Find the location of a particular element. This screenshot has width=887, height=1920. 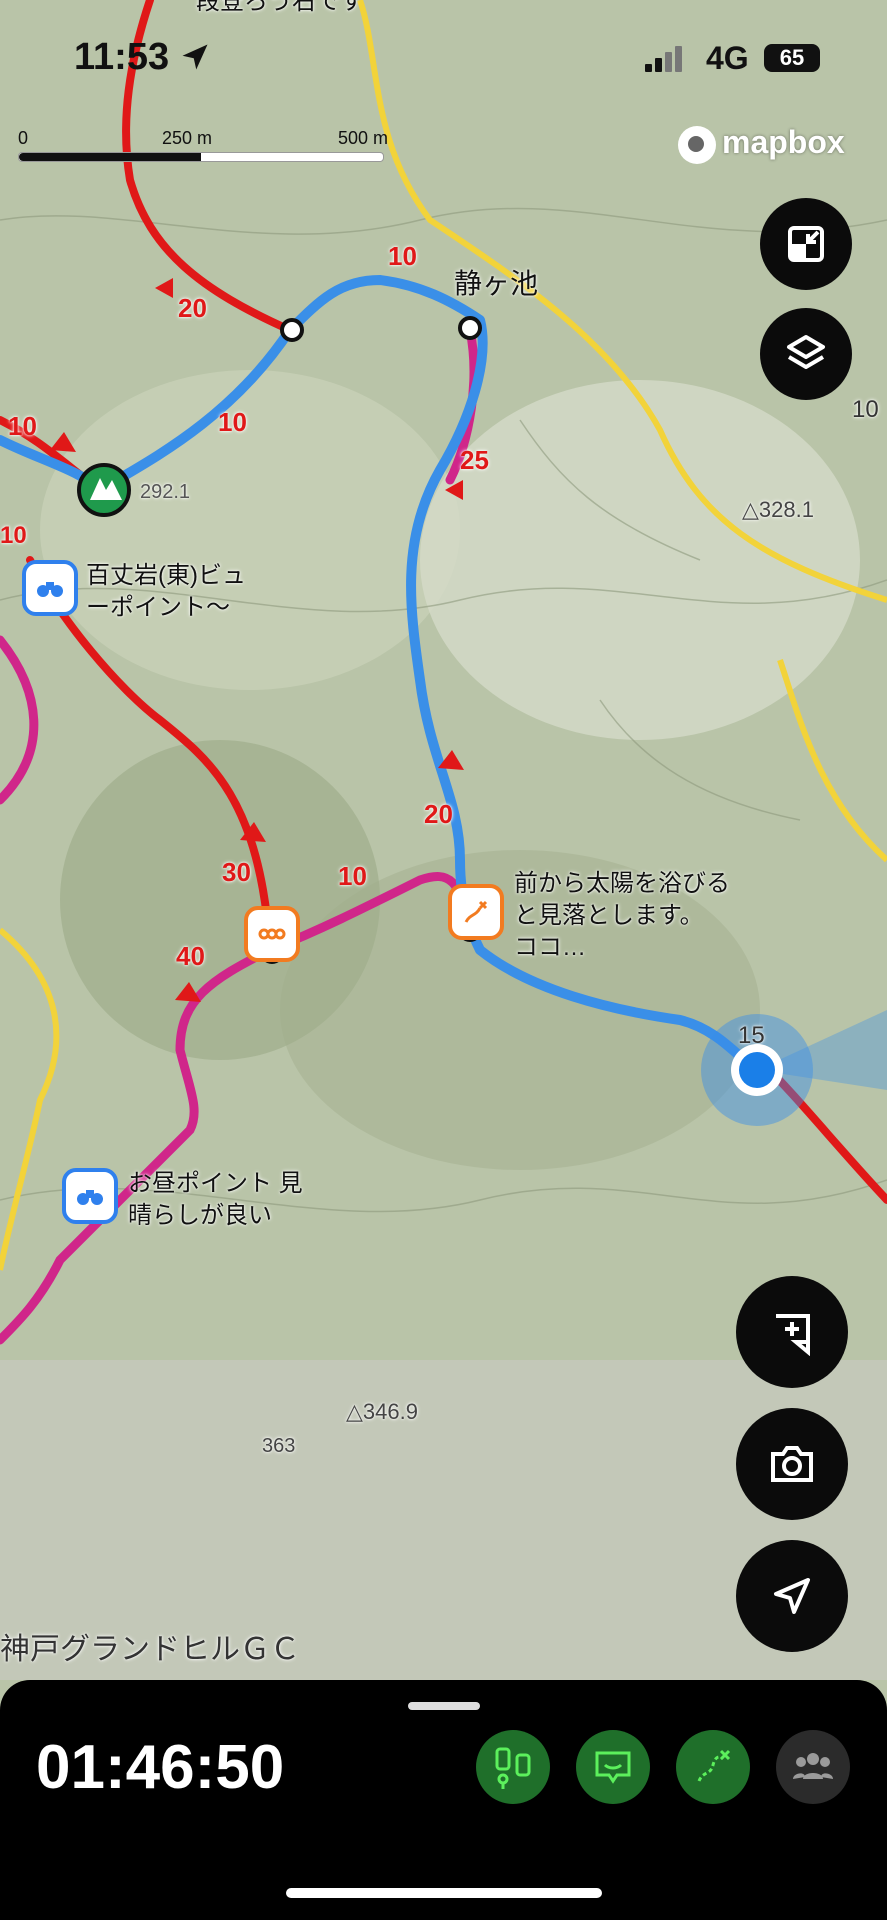

rest-poi is located at coordinates (272, 934).